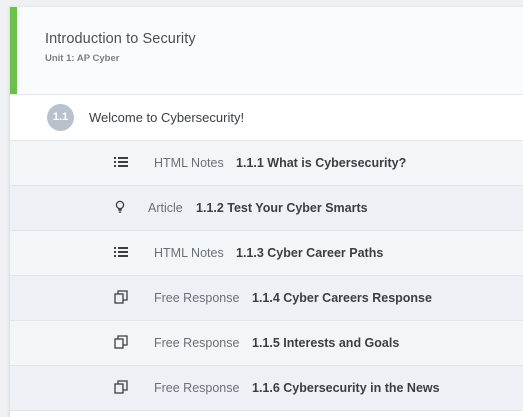 This screenshot has width=523, height=417. I want to click on activity-title: 1.1.5 Interests and Goals, so click(326, 343).